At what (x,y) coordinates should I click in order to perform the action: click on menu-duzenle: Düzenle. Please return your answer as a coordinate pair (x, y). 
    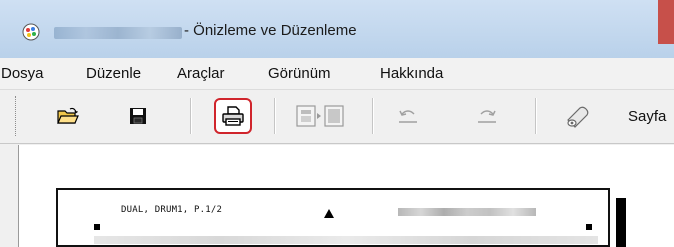
    Looking at the image, I should click on (113, 73).